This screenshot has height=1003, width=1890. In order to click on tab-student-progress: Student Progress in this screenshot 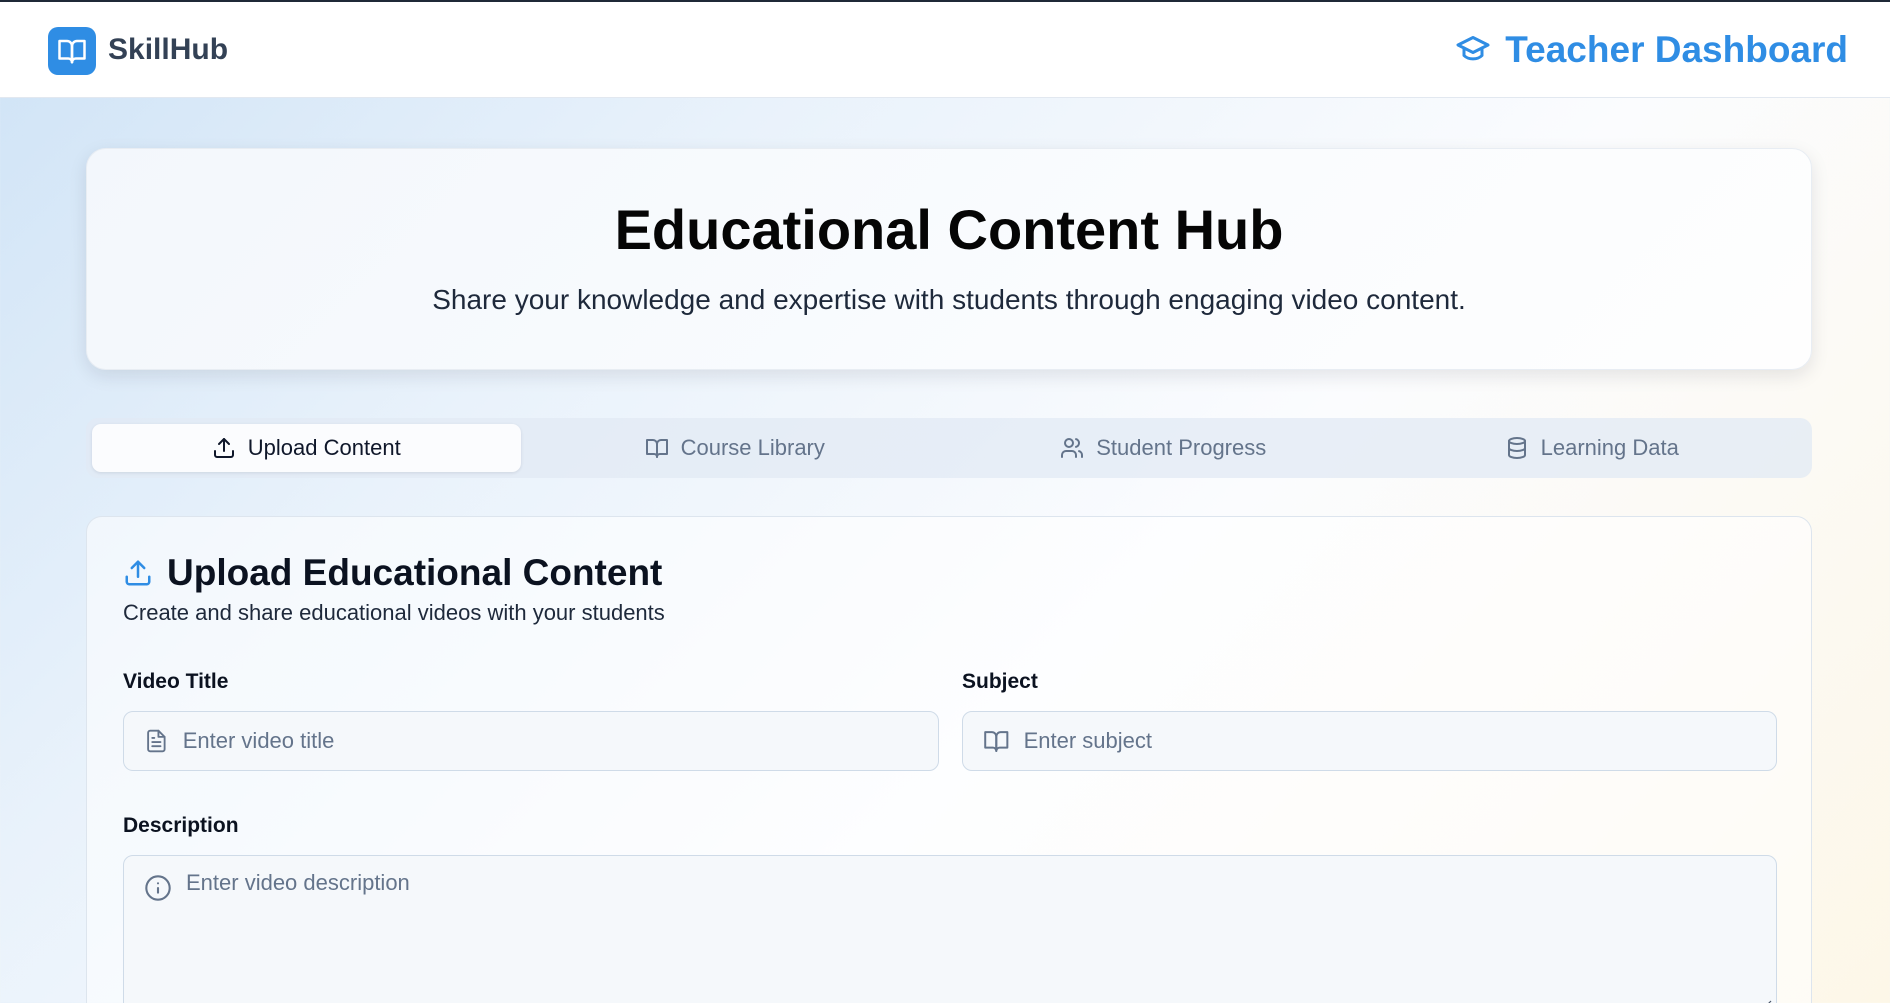, I will do `click(1163, 448)`.